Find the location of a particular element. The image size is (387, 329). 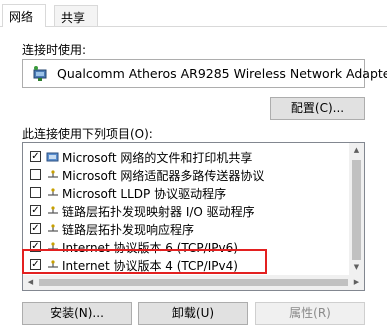

horizontal-scrollbar: ◀ ▶ is located at coordinates (193, 282).